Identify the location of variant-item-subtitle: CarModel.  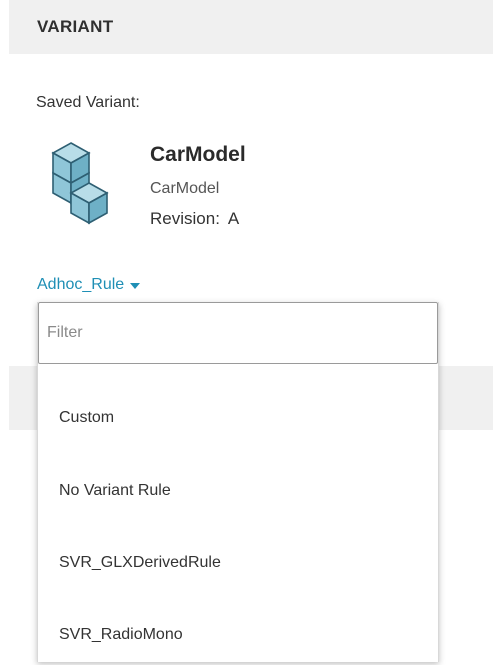
(185, 188).